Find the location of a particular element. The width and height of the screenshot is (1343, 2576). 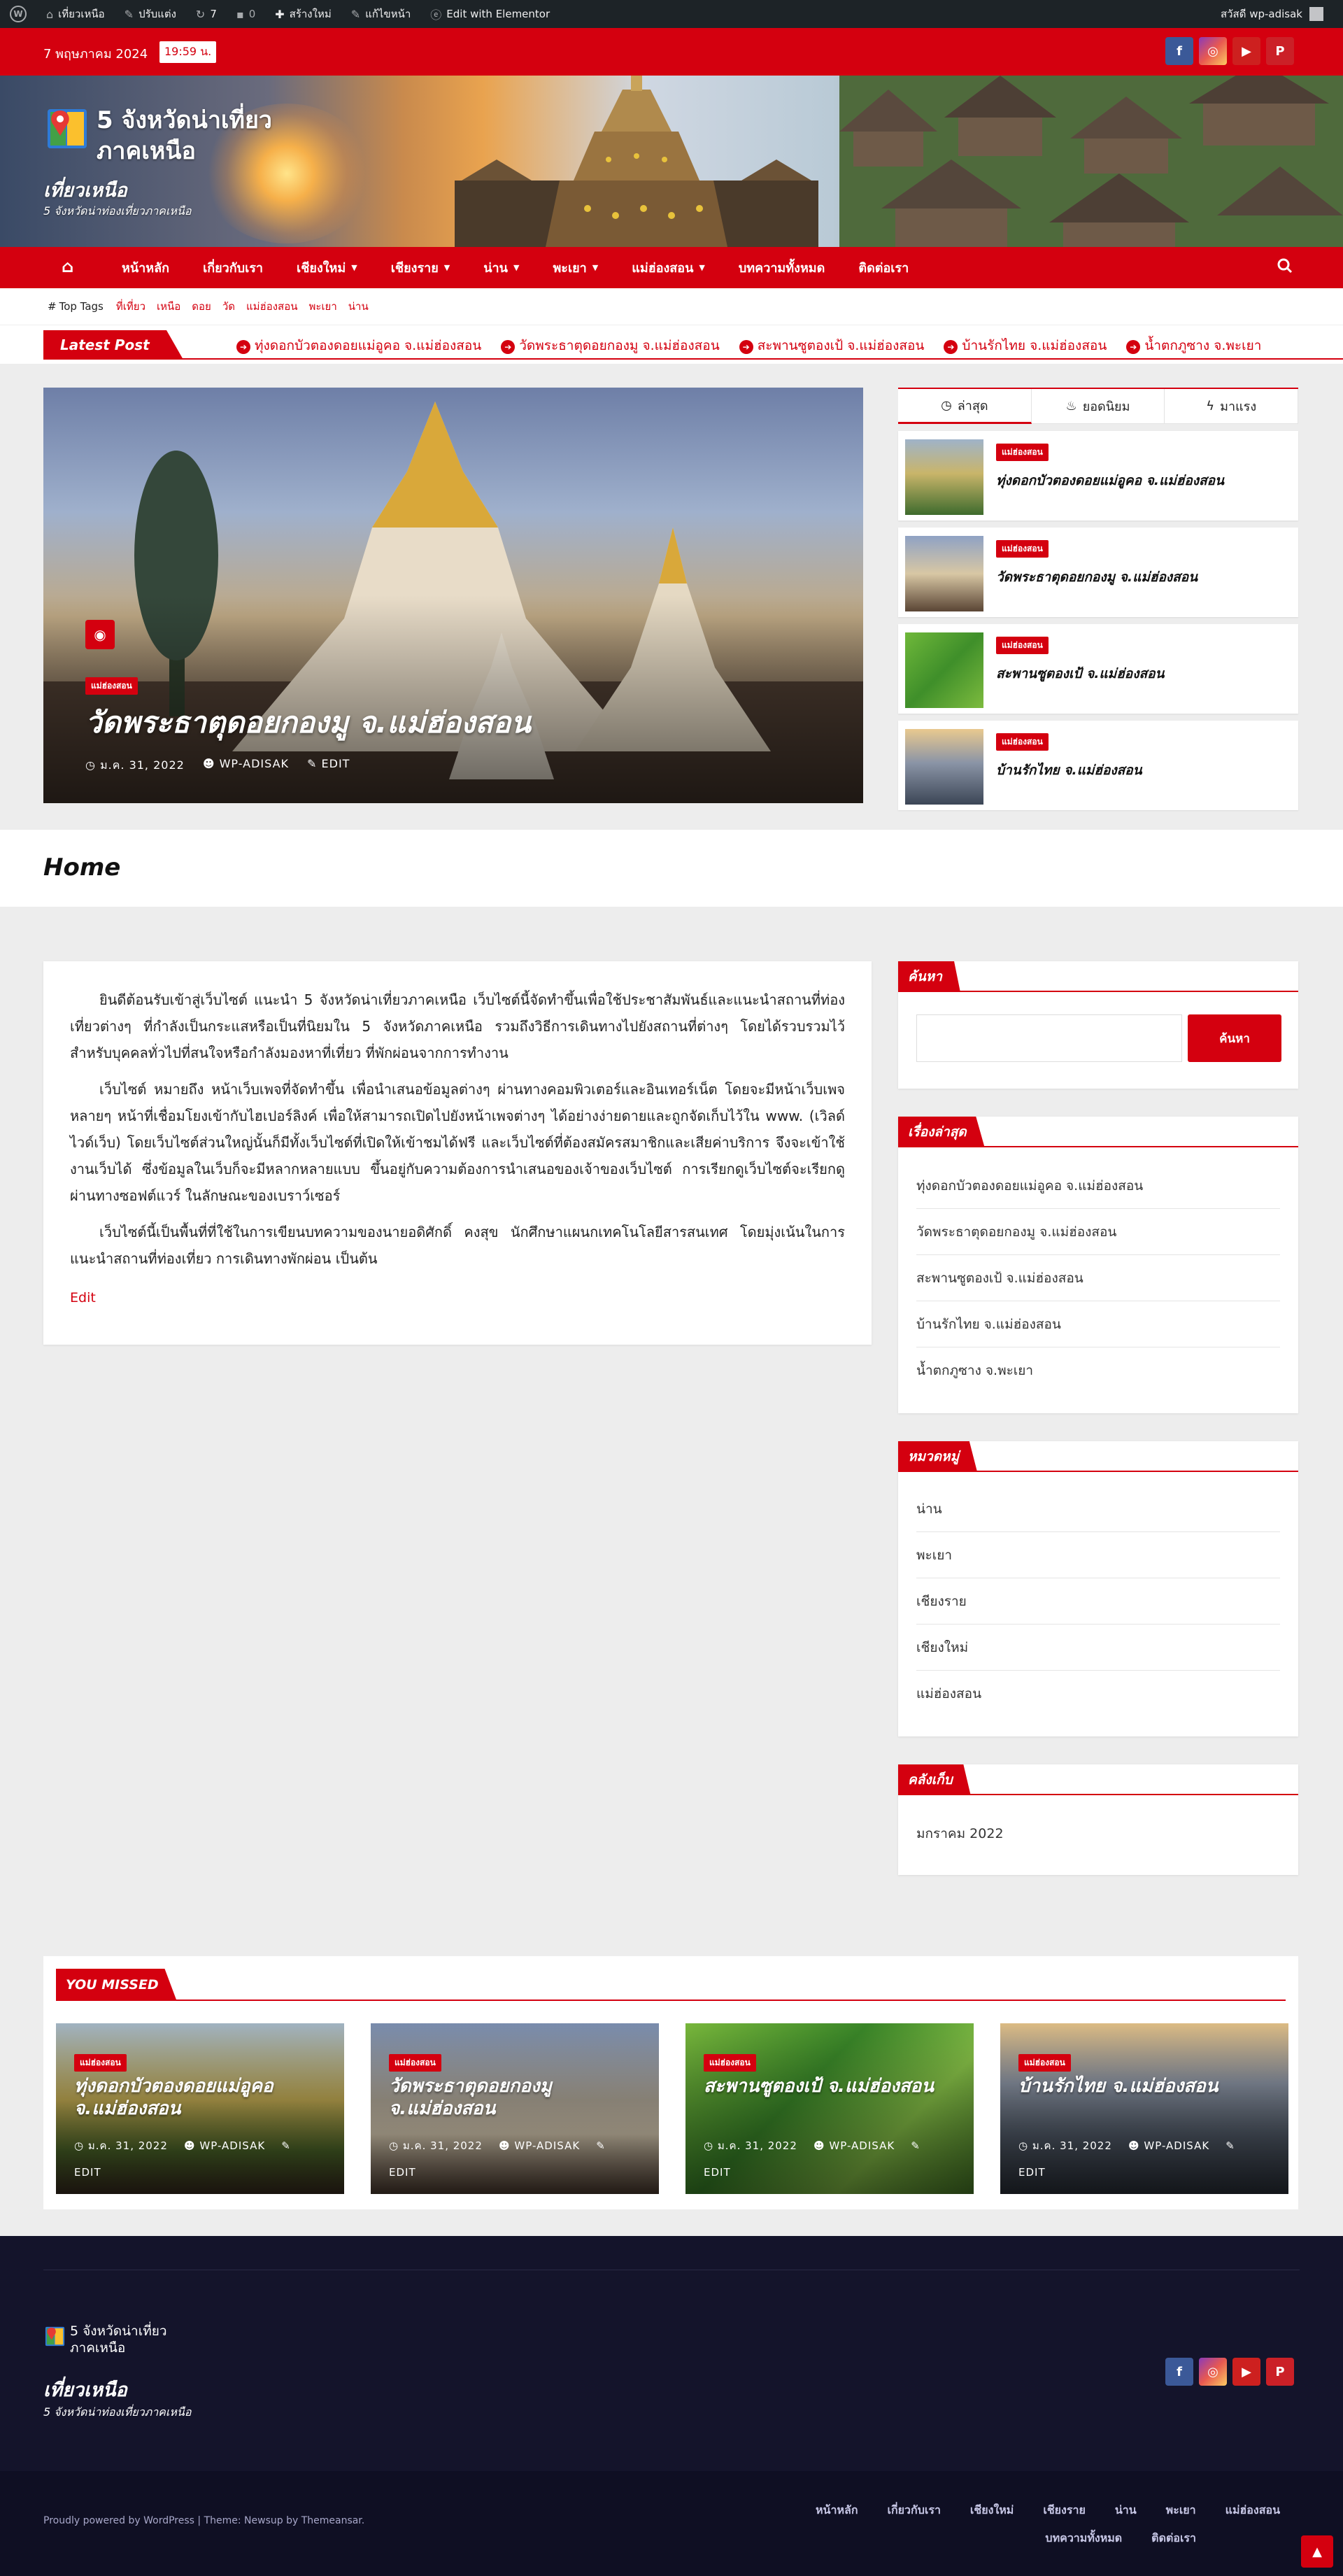

ticker-item: ทุ่งดอกบัวตองดอยแม่อูคอ จ.แม่ฮ่องสอน is located at coordinates (358, 345).